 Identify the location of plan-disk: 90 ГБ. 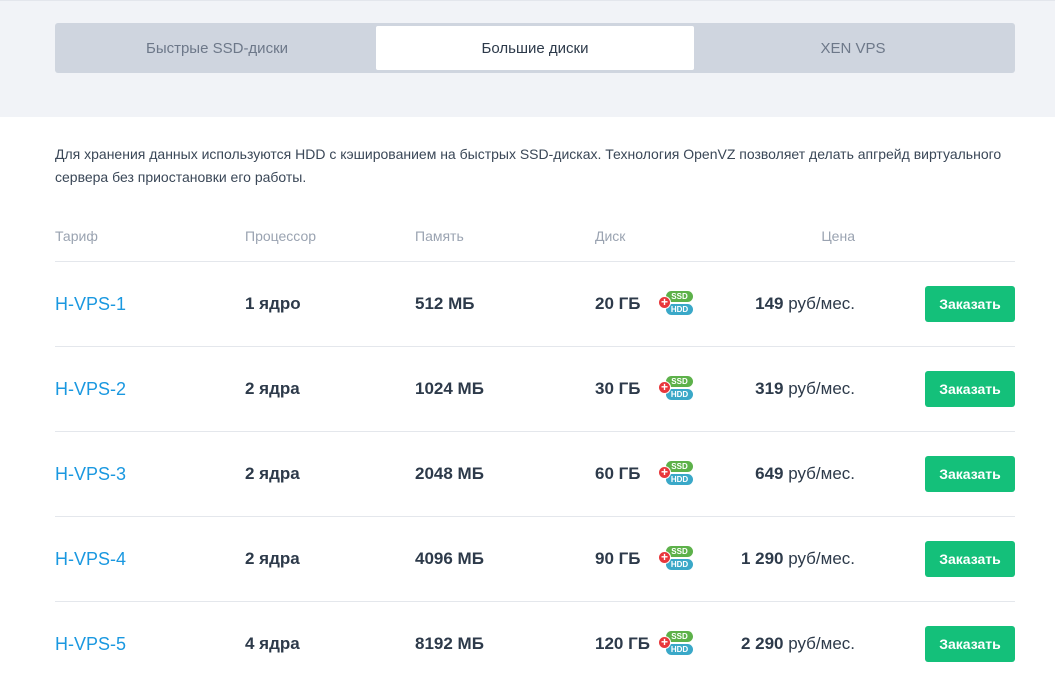
(618, 558).